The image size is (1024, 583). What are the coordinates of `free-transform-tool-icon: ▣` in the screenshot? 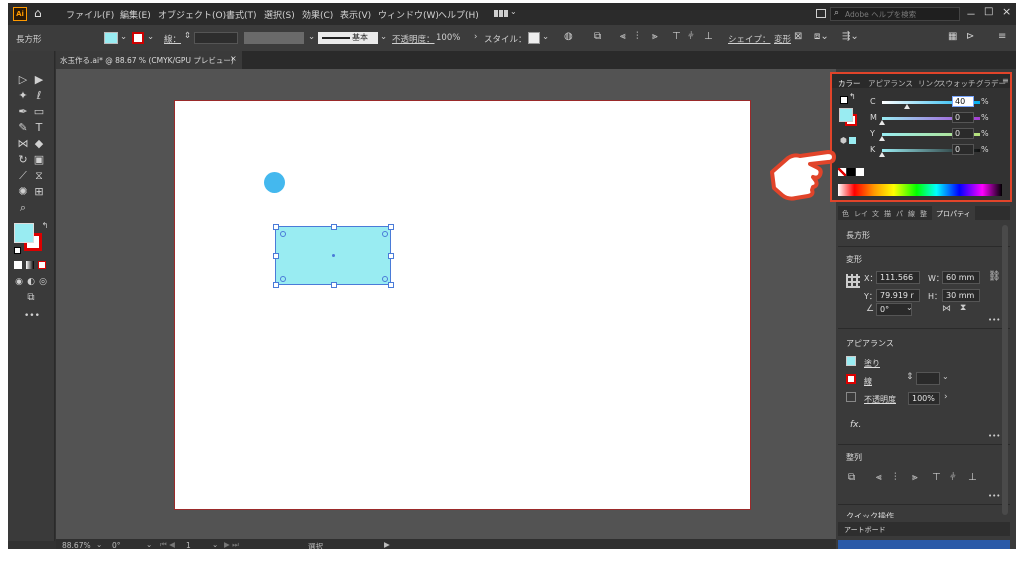 It's located at (39, 160).